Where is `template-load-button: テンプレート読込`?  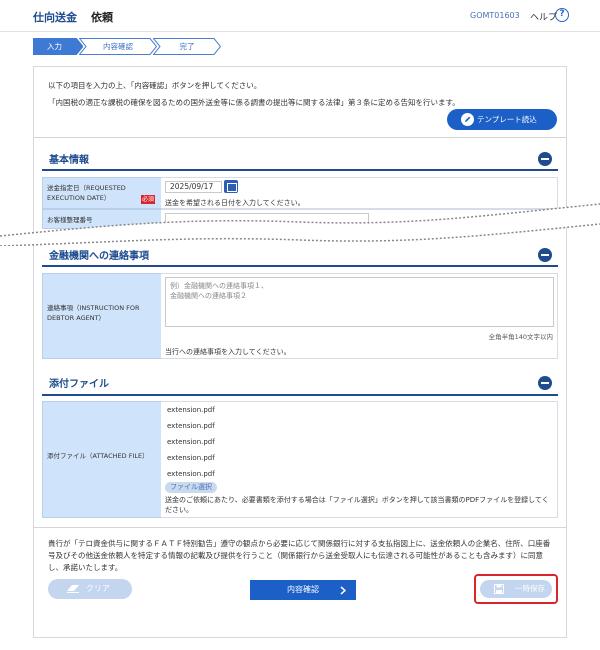
template-load-button: テンプレート読込 is located at coordinates (502, 119).